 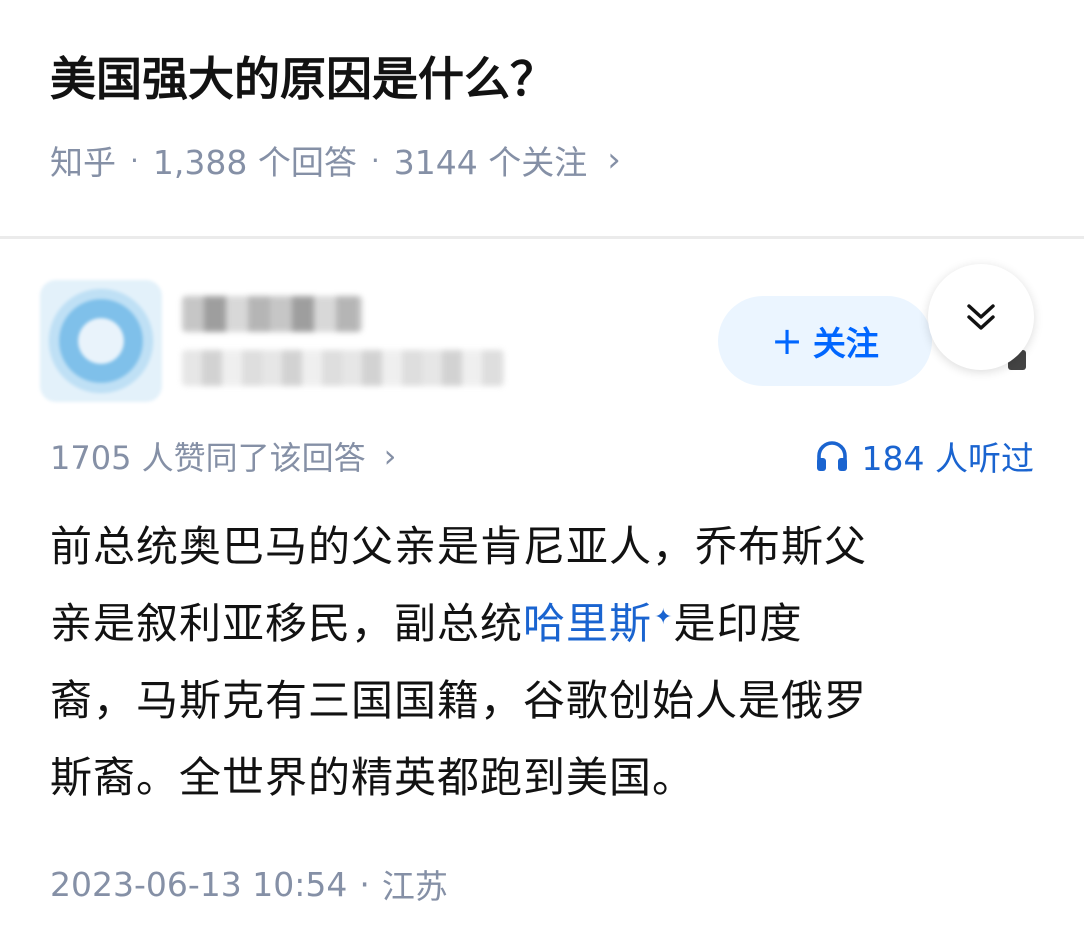 What do you see at coordinates (208, 458) in the screenshot?
I see `votes-text: 1705 人赞同了该回答` at bounding box center [208, 458].